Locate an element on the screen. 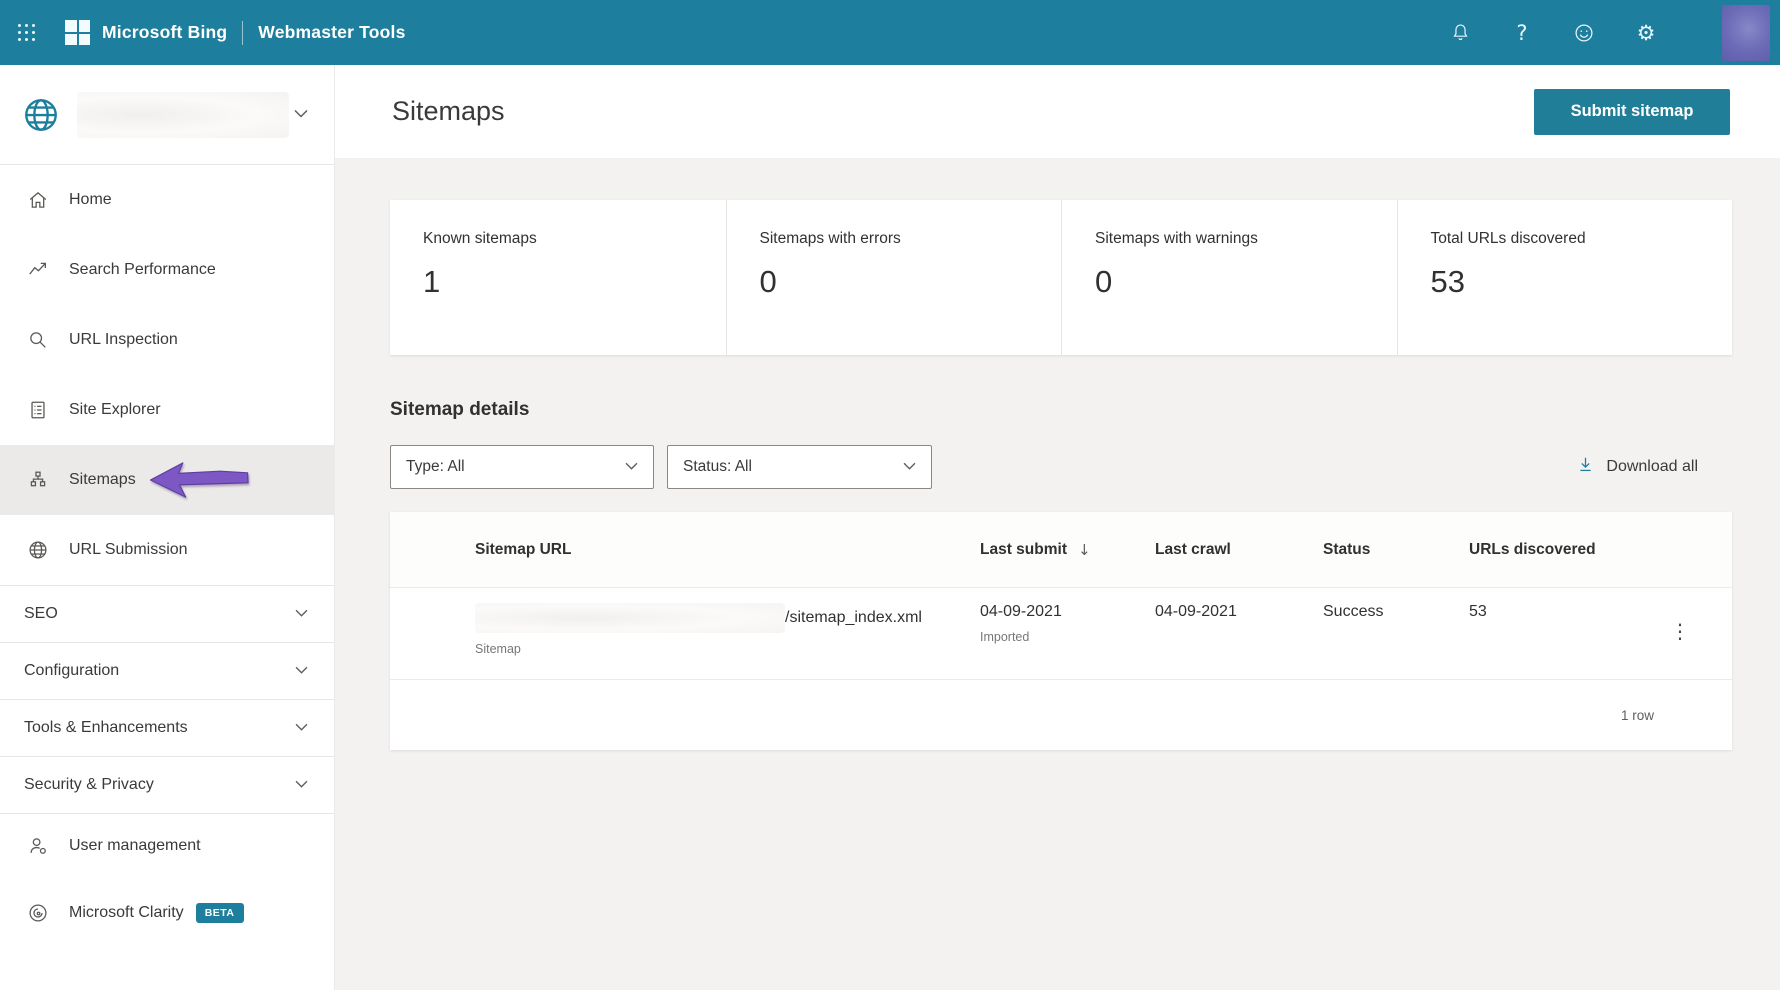  sidebar-group-label: Tools & Enhancements is located at coordinates (106, 727).